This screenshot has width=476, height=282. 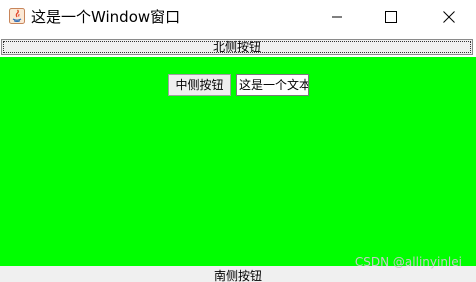 What do you see at coordinates (237, 47) in the screenshot?
I see `north-button: 北侧按钮` at bounding box center [237, 47].